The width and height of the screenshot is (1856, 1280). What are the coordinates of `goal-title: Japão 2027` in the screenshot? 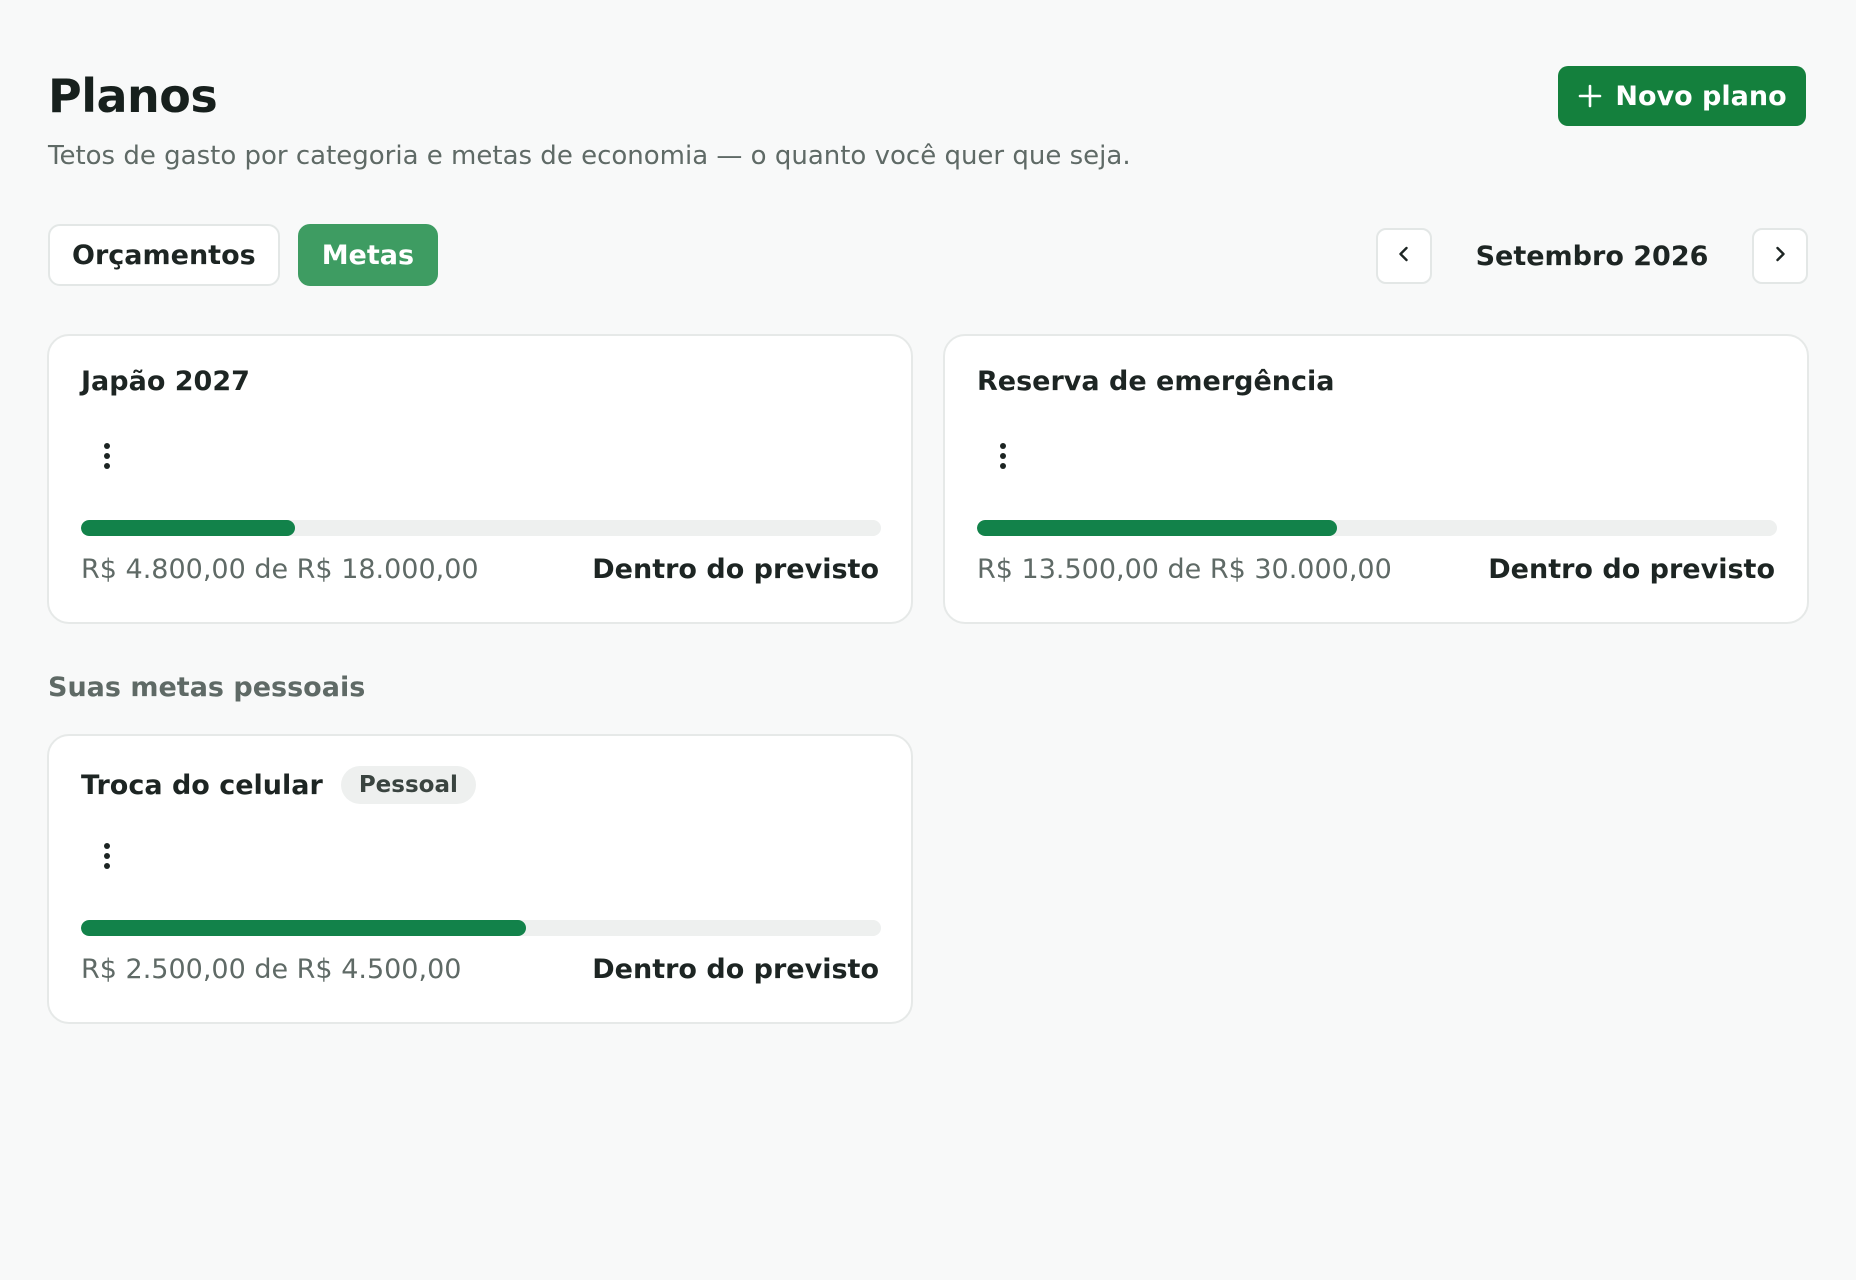 It's located at (165, 381).